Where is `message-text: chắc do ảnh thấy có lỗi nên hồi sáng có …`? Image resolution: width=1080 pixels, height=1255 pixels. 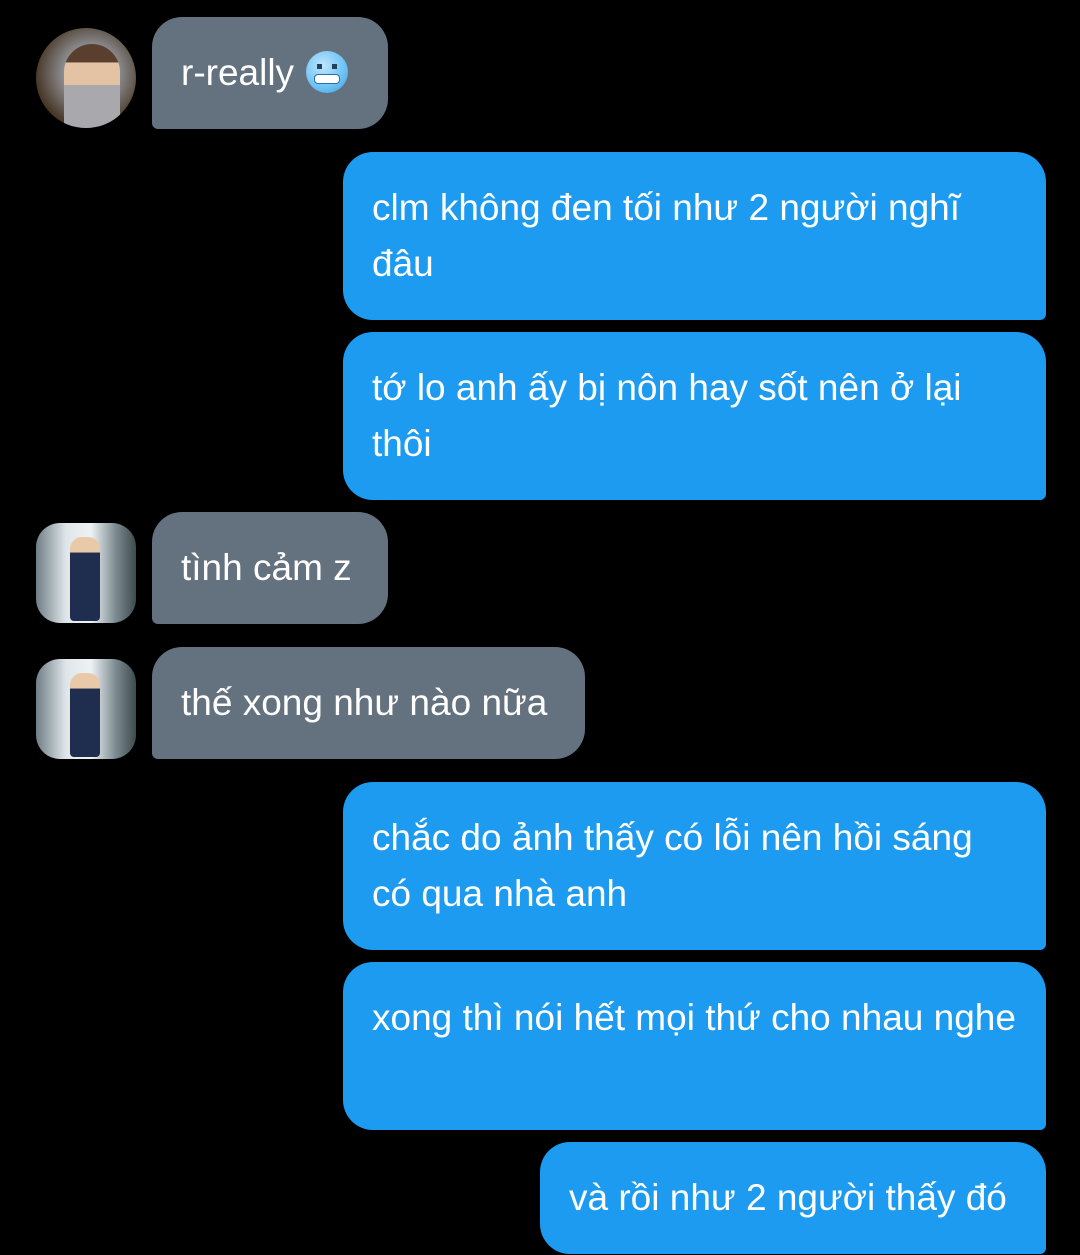
message-text: chắc do ảnh thấy có lỗi nên hồi sáng có … is located at coordinates (672, 865).